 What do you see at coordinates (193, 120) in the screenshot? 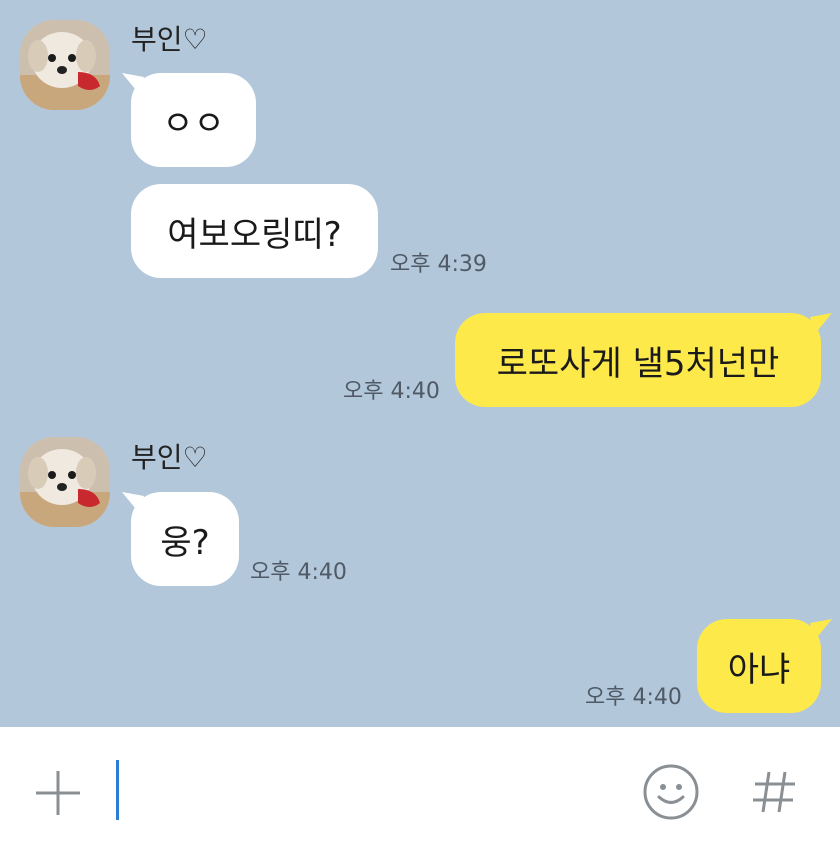
I see `message-bubble: ㅇㅇ` at bounding box center [193, 120].